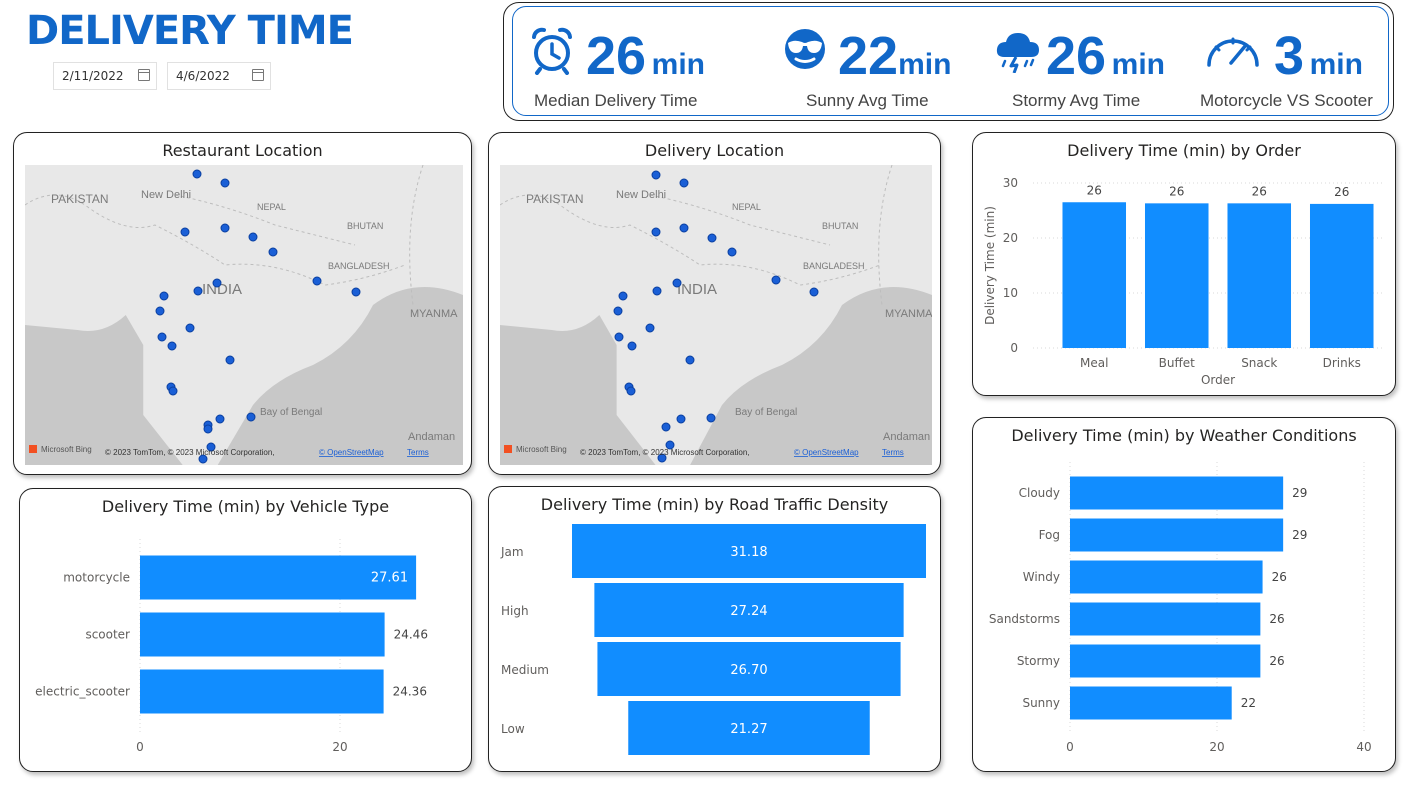 This screenshot has width=1413, height=787. Describe the element at coordinates (1024, 619) in the screenshot. I see `category-label: Sandstorms` at that location.